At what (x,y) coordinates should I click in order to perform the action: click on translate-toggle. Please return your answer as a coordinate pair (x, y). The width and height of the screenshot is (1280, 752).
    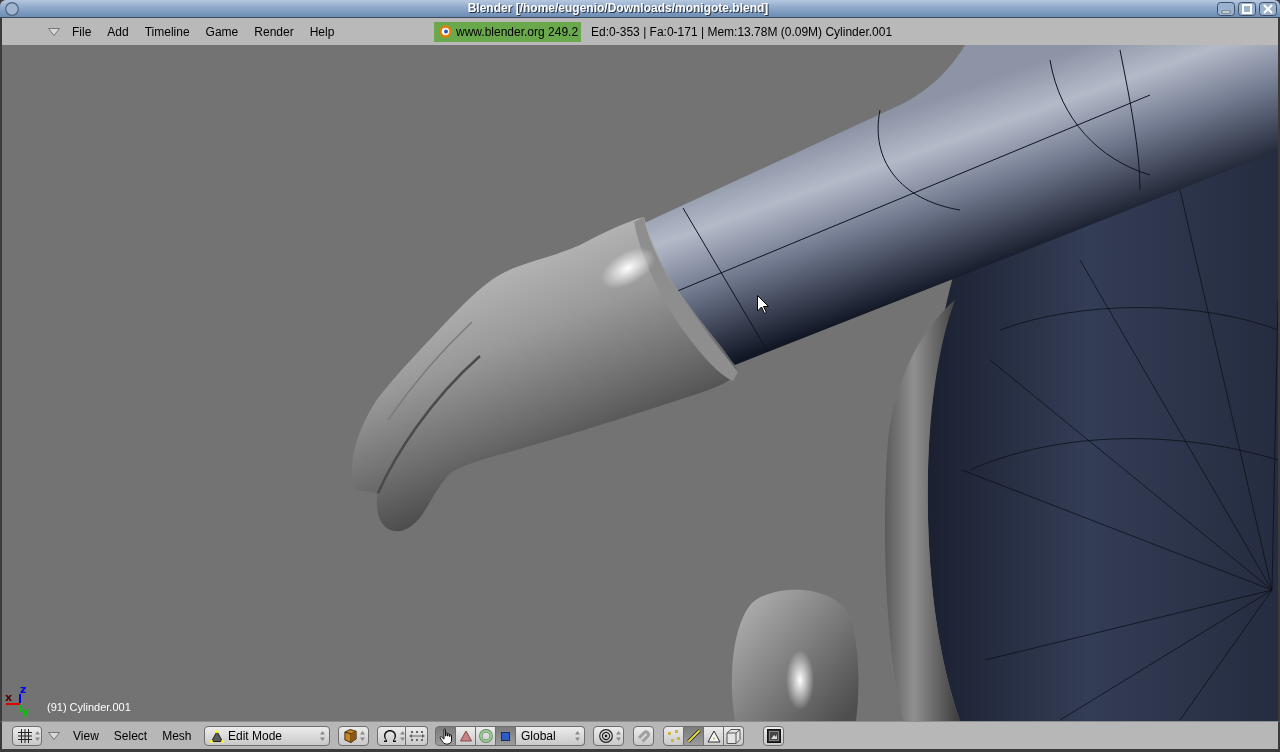
    Looking at the image, I should click on (466, 736).